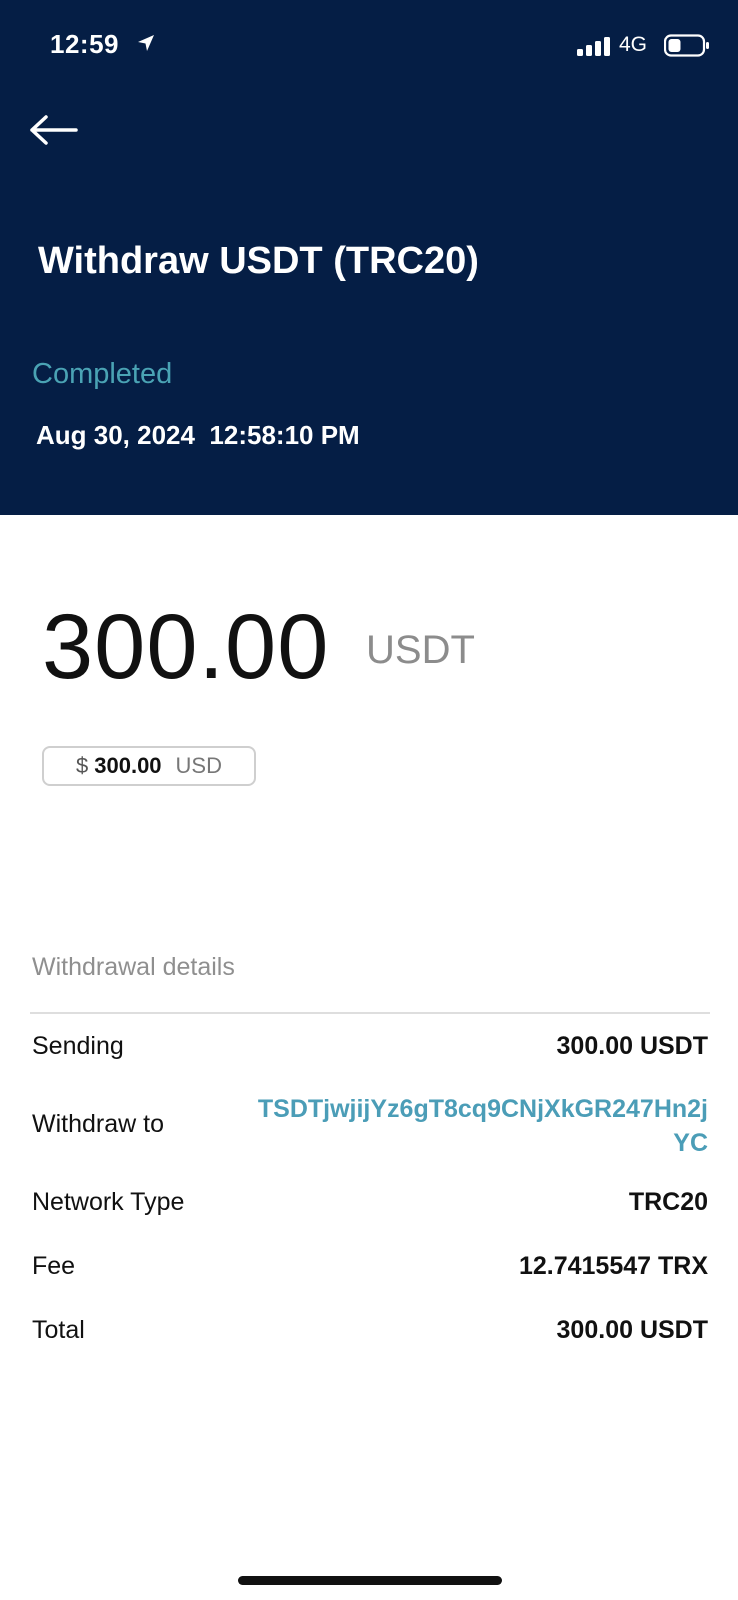 This screenshot has width=738, height=1600. I want to click on home-indicator, so click(370, 1580).